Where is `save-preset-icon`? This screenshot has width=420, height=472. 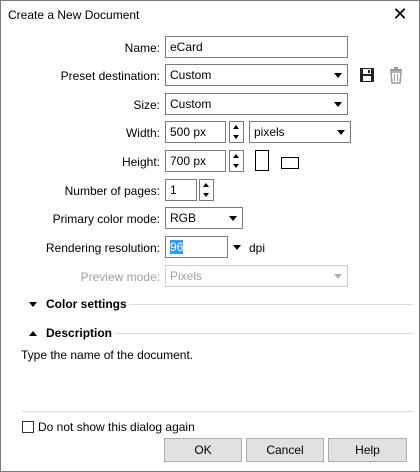
save-preset-icon is located at coordinates (367, 75).